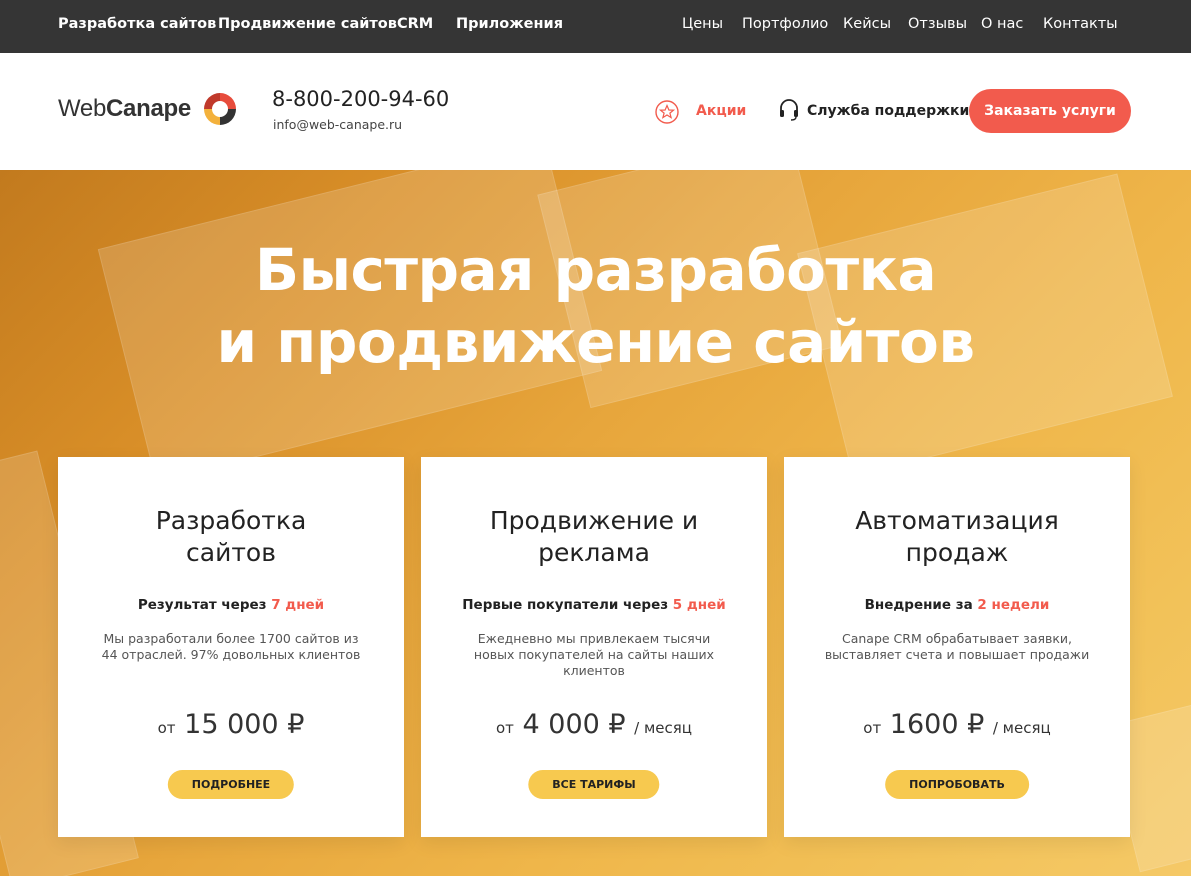 The height and width of the screenshot is (876, 1191). I want to click on card-subtitle: Внедрение за 2 недели, so click(957, 605).